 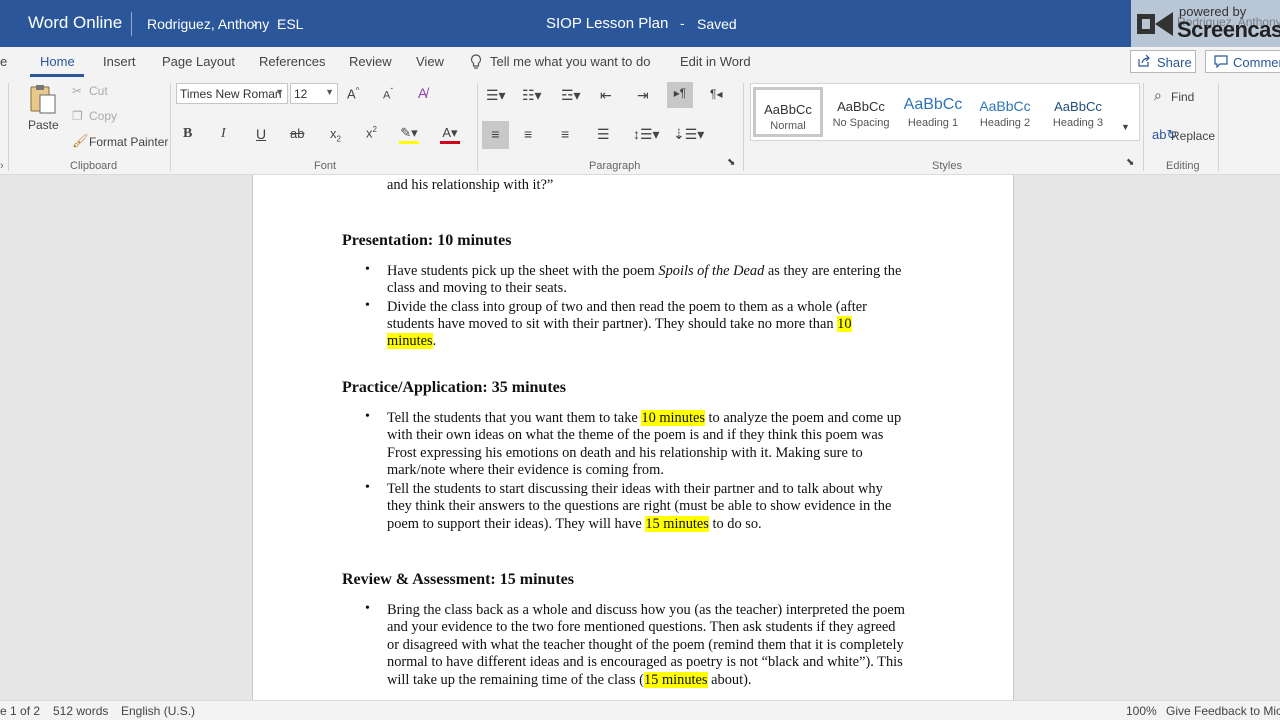 What do you see at coordinates (607, 23) in the screenshot?
I see `document-title: SIOP Lesson Plan` at bounding box center [607, 23].